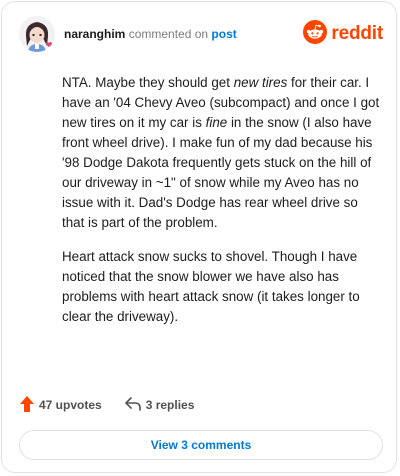 This screenshot has height=476, width=400. I want to click on comment-actions: 47 upvotes 3 replies, so click(106, 405).